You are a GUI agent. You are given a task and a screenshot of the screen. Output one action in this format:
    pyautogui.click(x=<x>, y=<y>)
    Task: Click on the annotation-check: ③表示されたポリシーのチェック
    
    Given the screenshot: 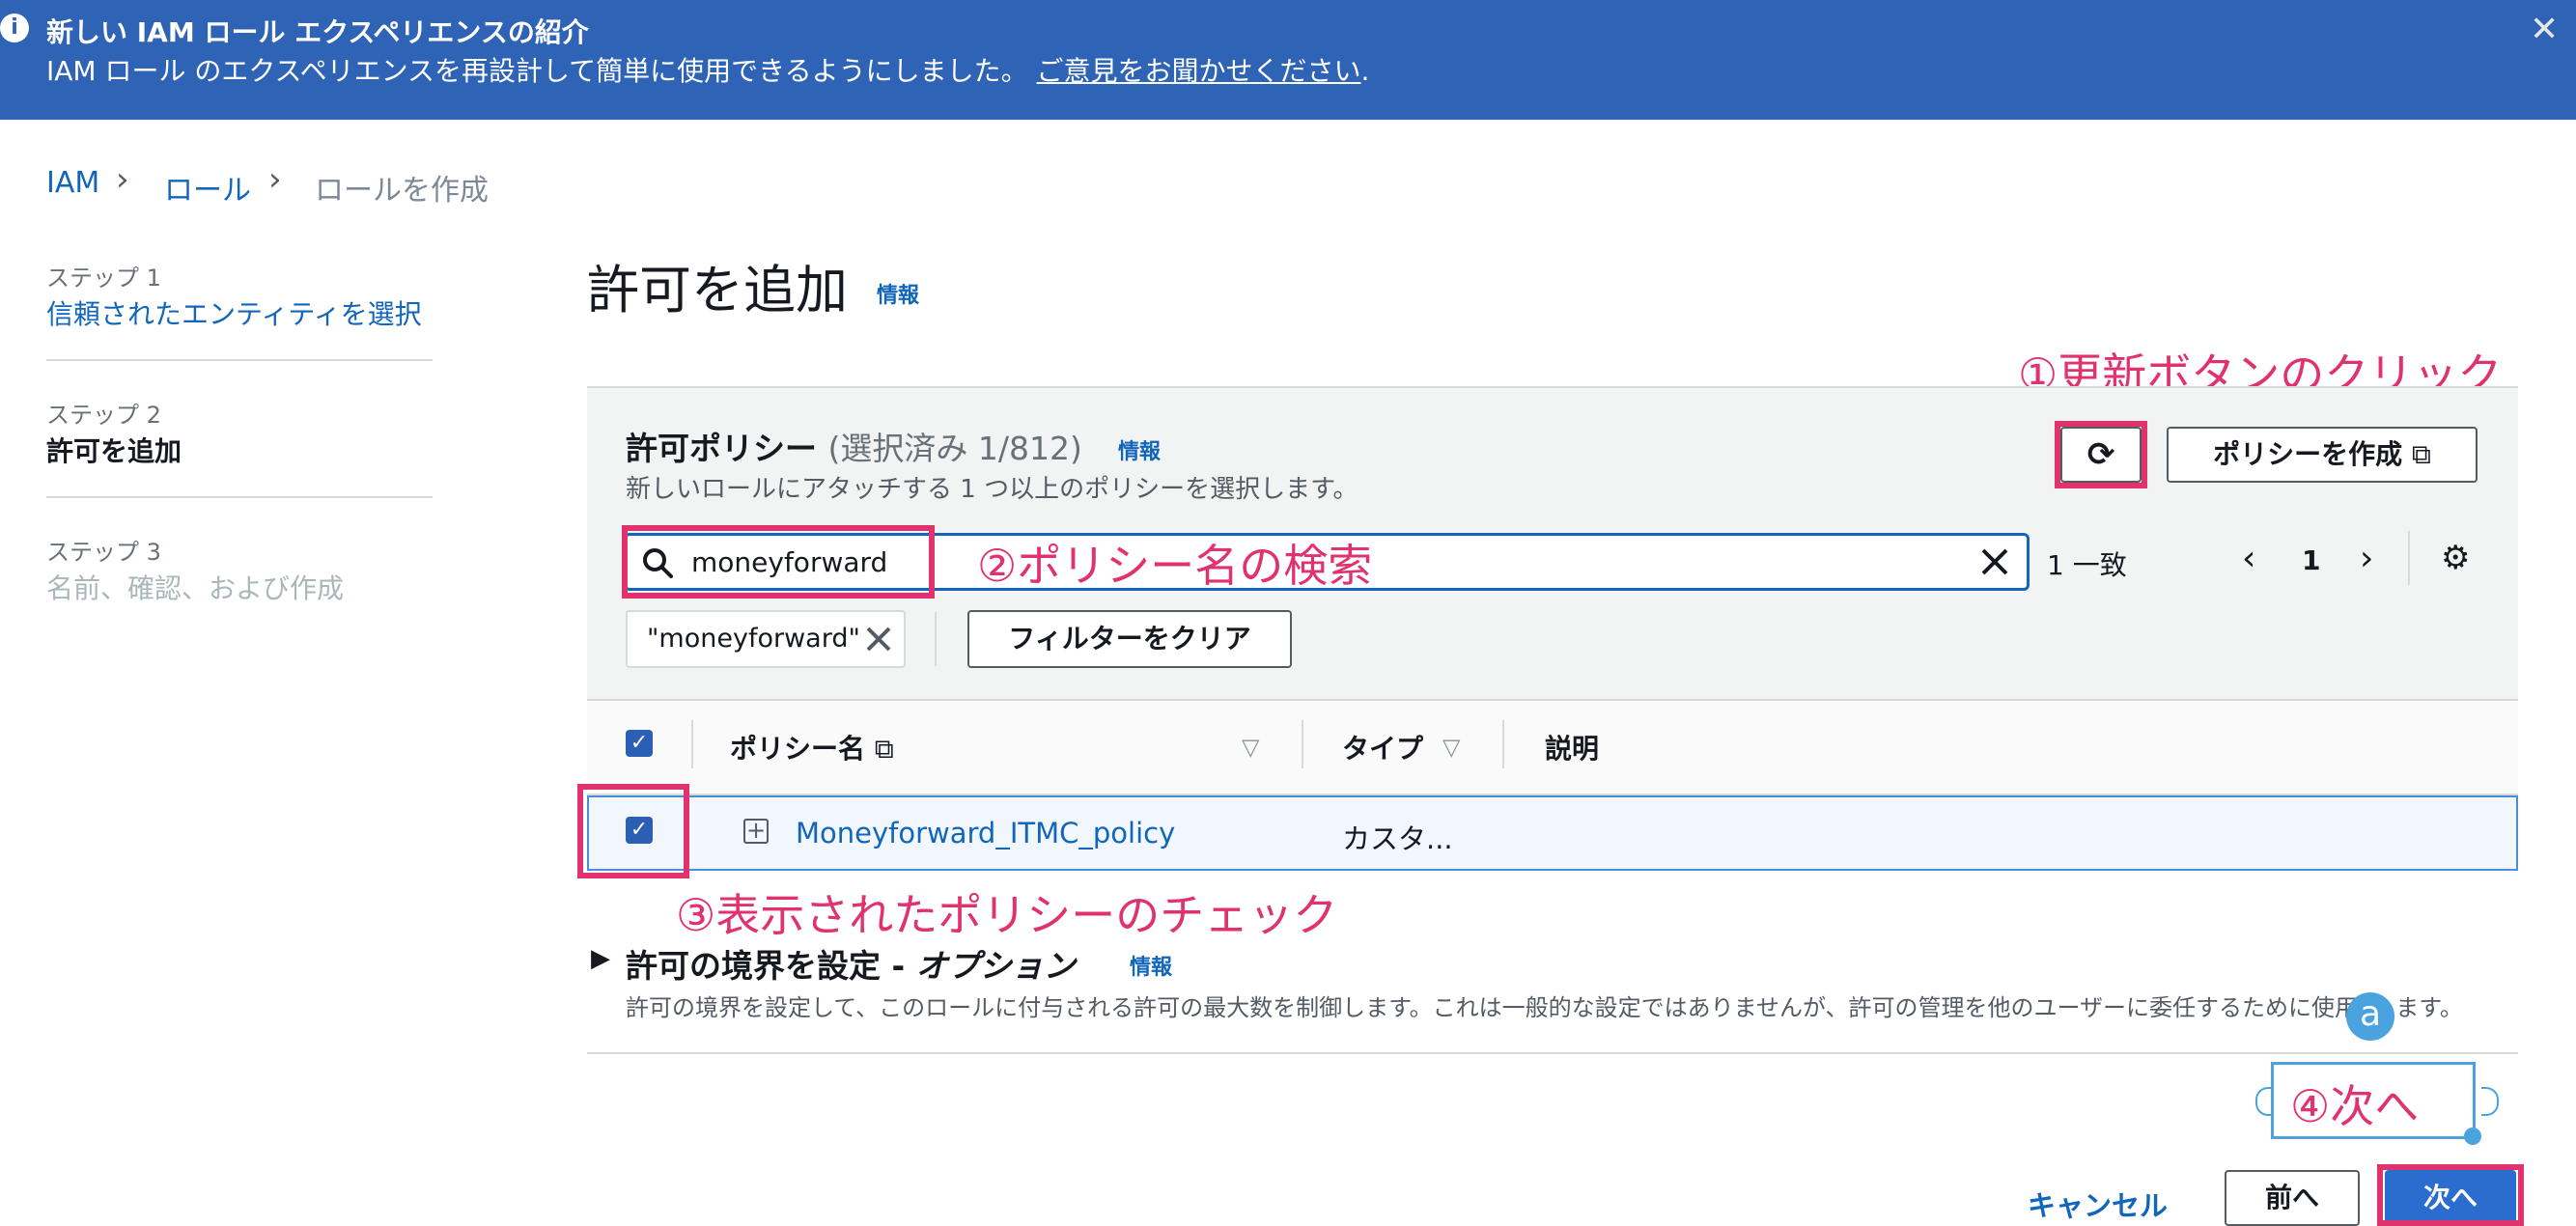 What is the action you would take?
    pyautogui.click(x=1007, y=915)
    